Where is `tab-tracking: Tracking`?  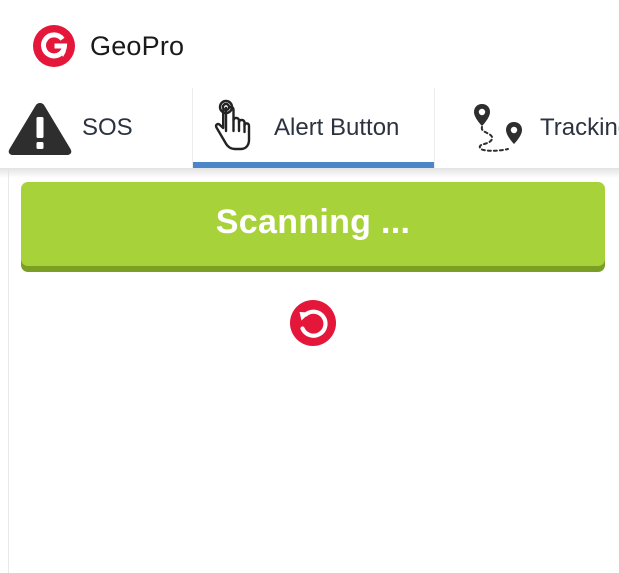 tab-tracking: Tracking is located at coordinates (526, 128).